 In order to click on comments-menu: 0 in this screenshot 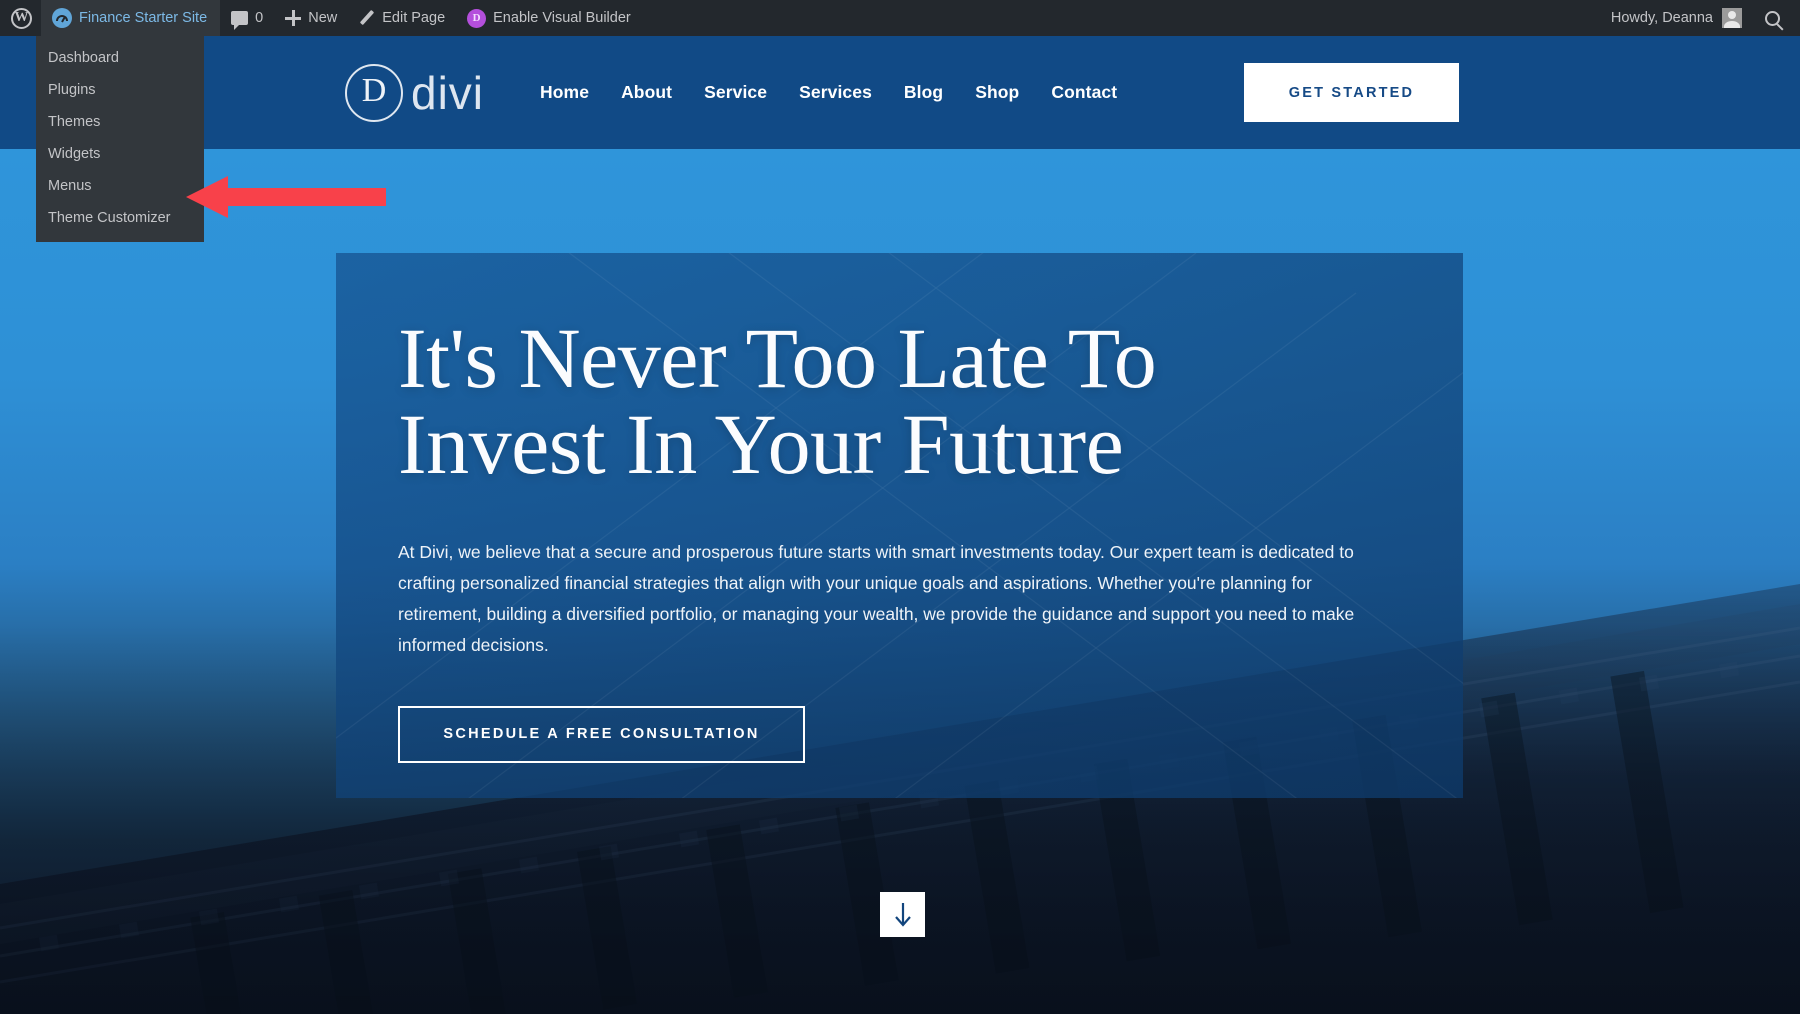, I will do `click(247, 18)`.